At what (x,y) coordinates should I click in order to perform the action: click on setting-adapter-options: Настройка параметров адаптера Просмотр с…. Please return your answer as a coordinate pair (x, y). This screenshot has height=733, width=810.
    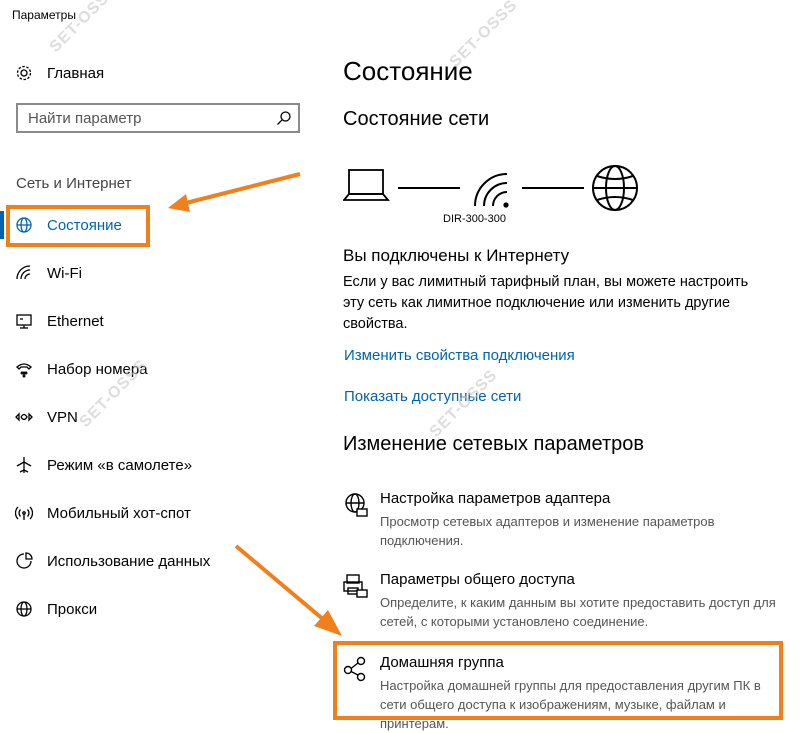
    Looking at the image, I should click on (563, 520).